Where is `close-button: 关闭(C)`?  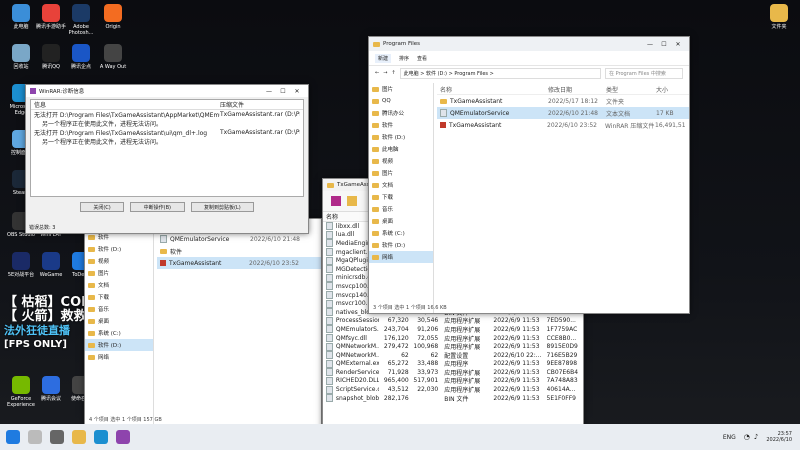 close-button: 关闭(C) is located at coordinates (102, 207).